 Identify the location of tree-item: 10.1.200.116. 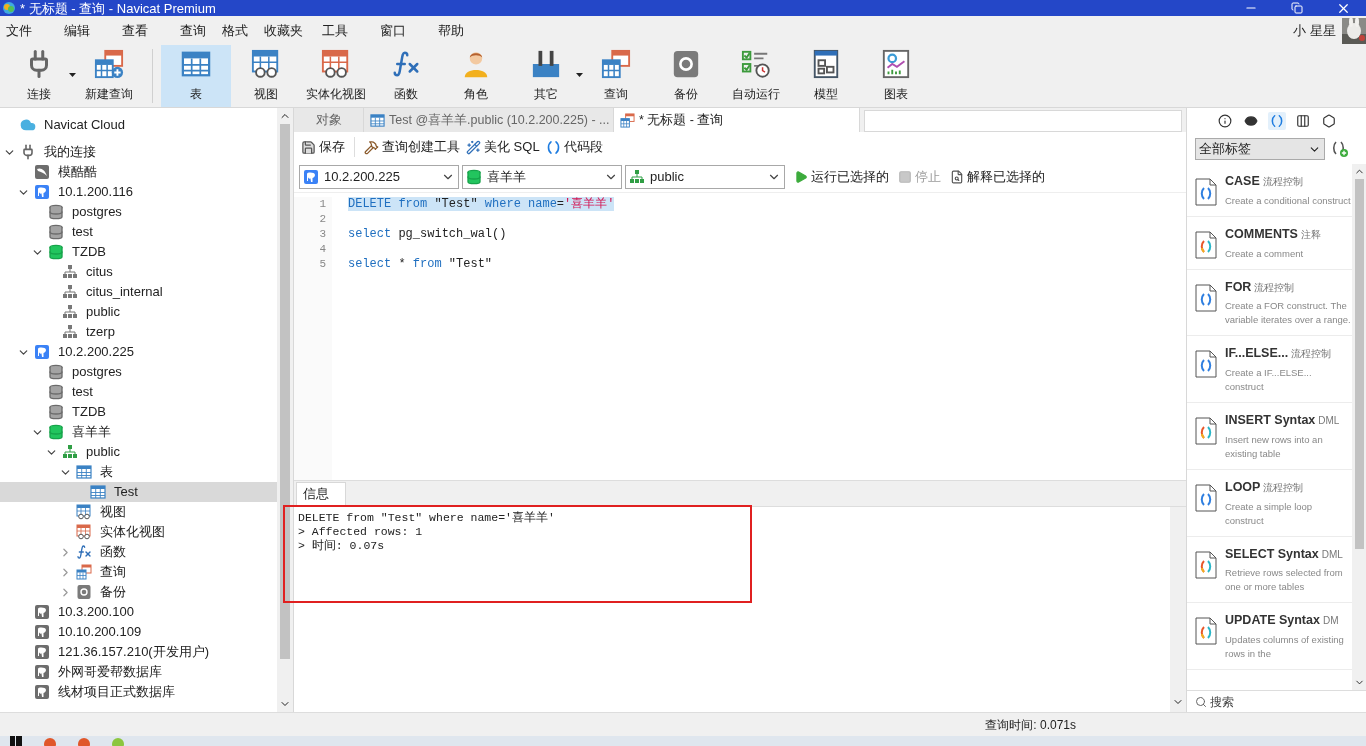
(139, 192).